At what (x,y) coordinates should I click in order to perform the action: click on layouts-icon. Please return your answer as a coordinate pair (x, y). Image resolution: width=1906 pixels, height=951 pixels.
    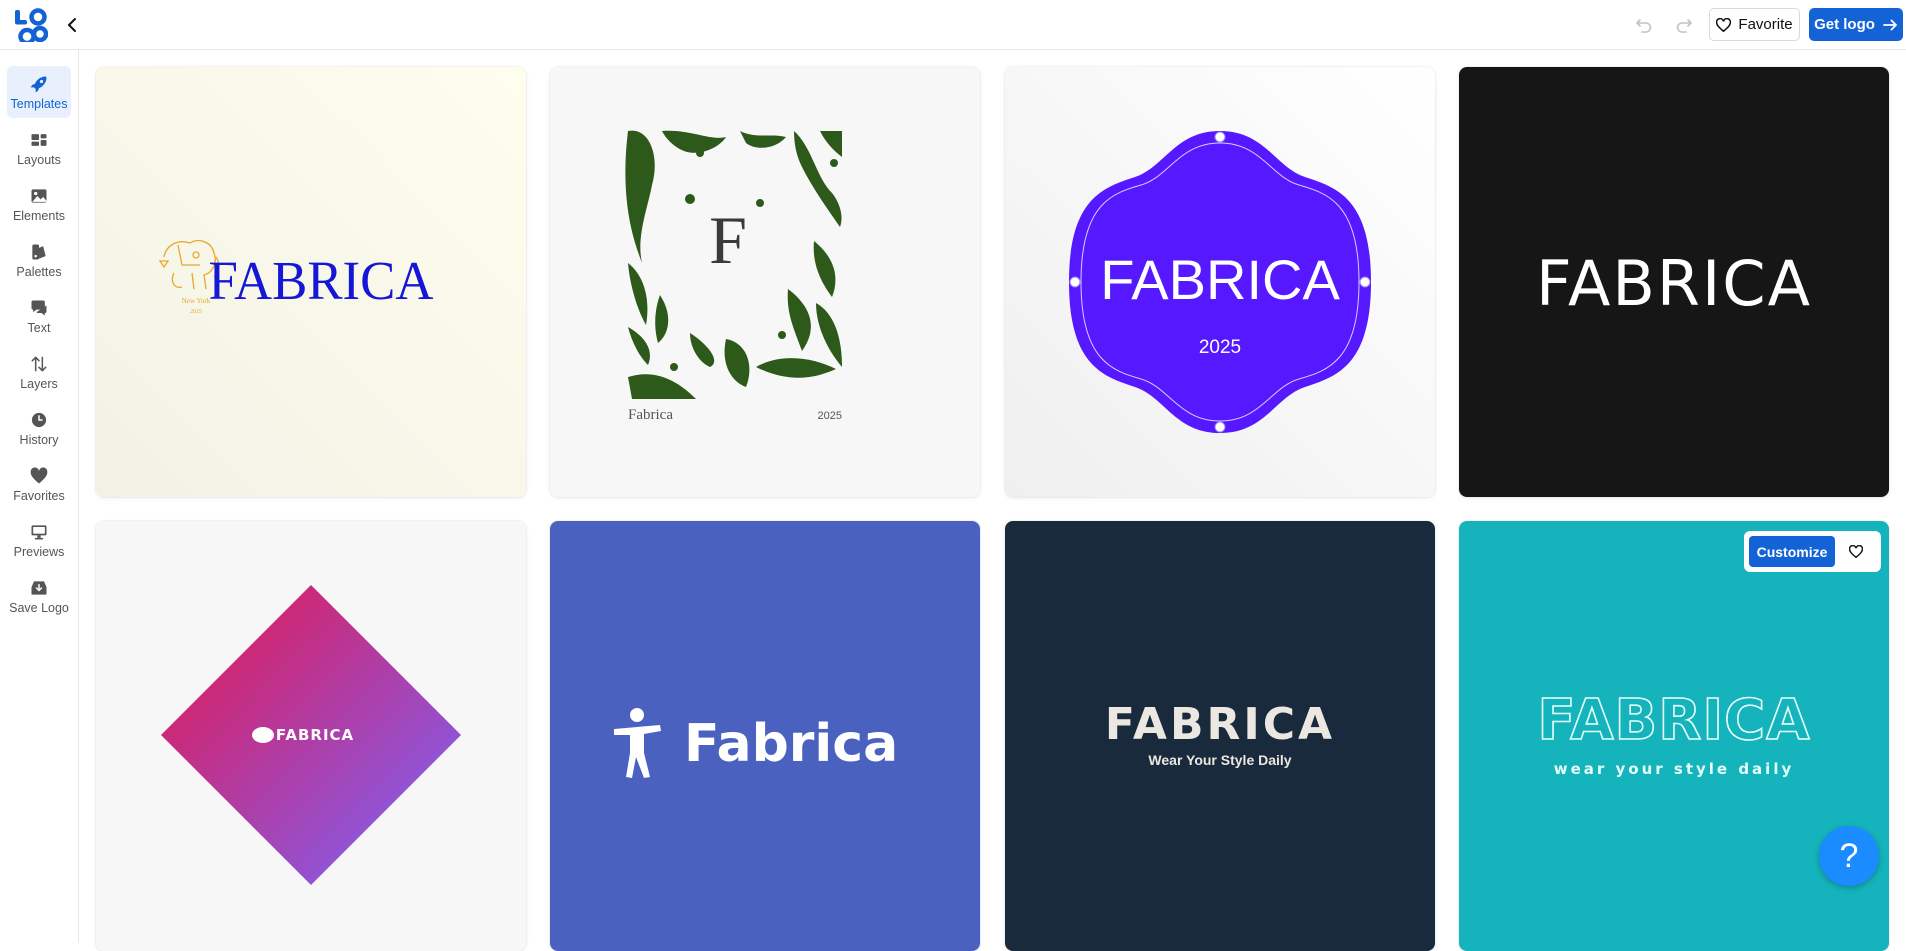
    Looking at the image, I should click on (39, 139).